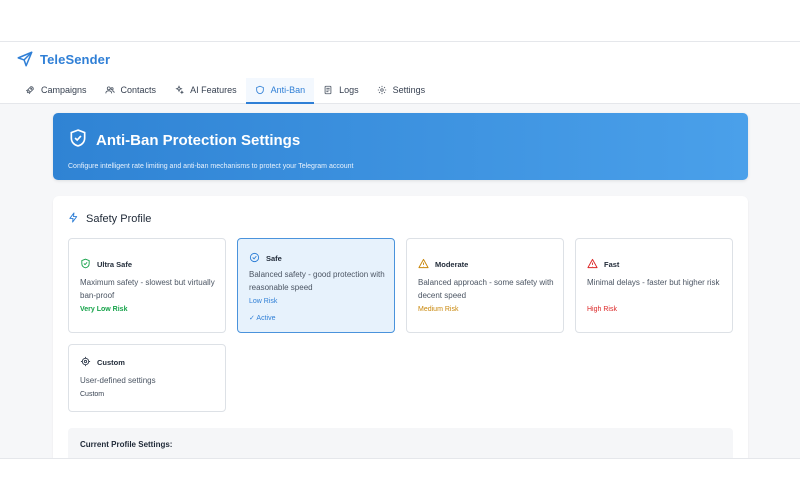 Image resolution: width=800 pixels, height=500 pixels. I want to click on profile-header: Custom, so click(102, 362).